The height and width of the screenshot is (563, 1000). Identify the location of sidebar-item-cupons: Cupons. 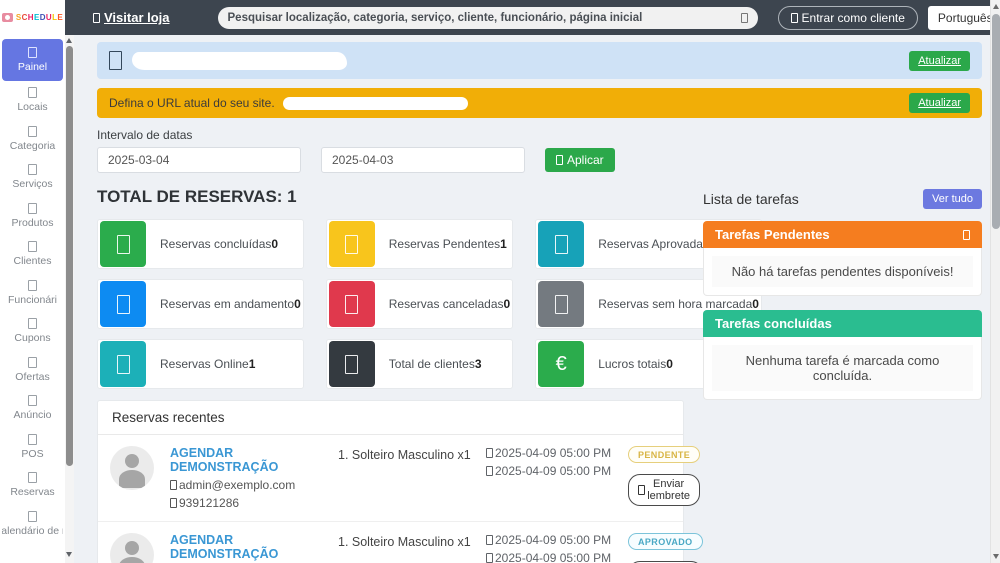
(32, 331).